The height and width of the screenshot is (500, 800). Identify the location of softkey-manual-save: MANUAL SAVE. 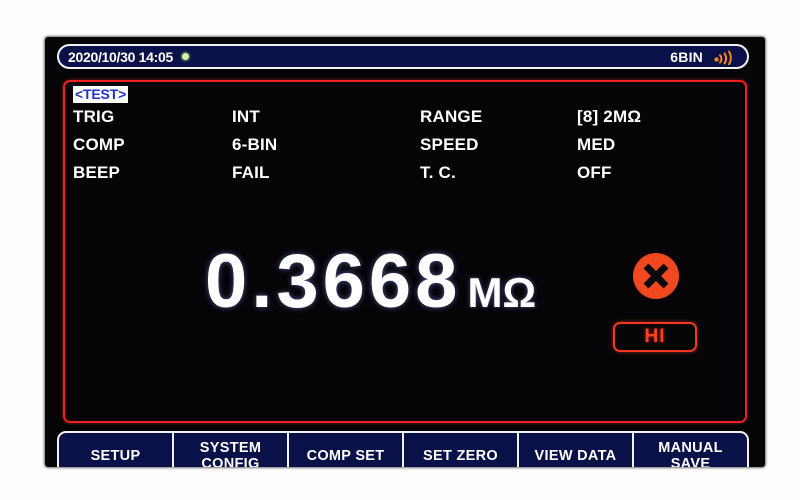
(690, 450).